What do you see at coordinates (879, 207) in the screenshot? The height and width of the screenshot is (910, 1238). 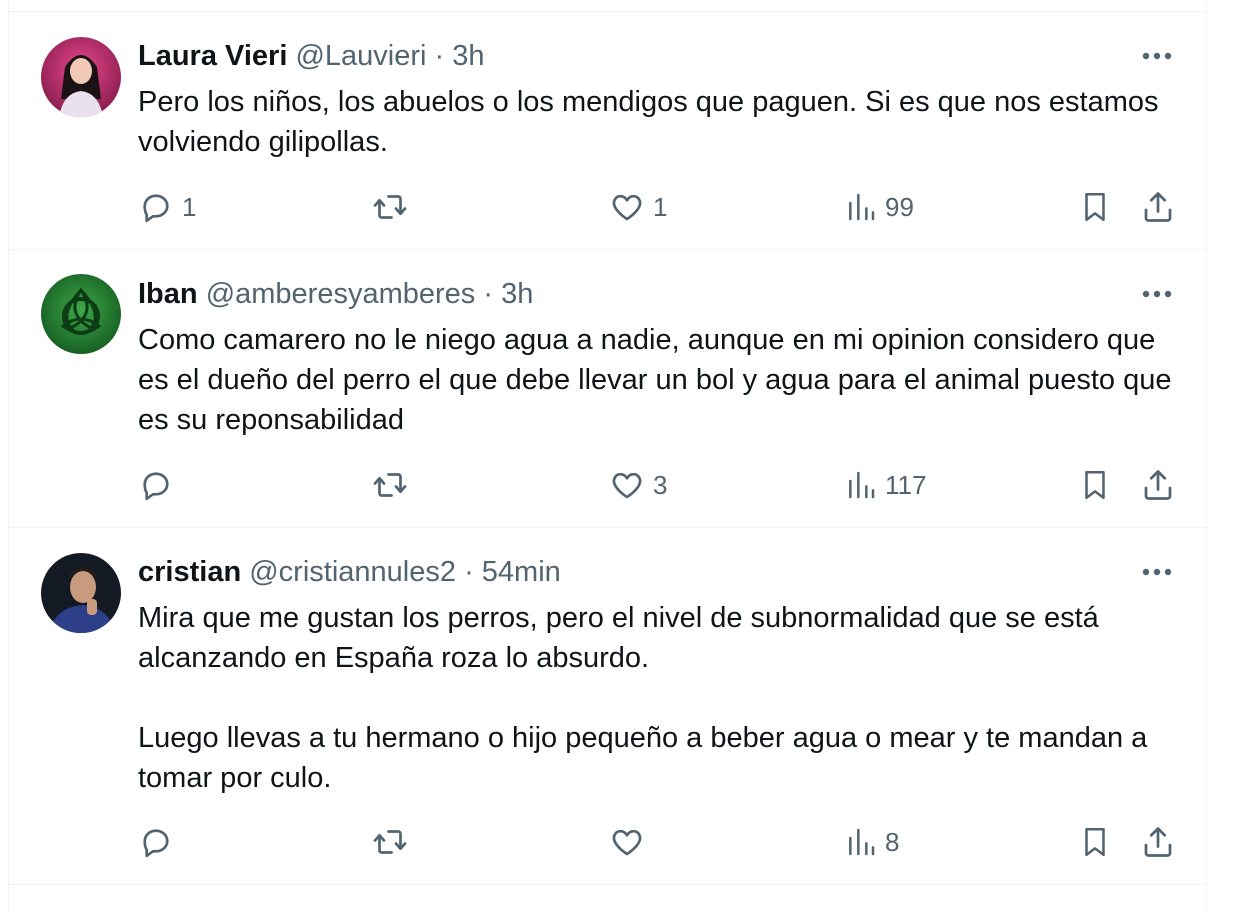 I see `views-button: 99` at bounding box center [879, 207].